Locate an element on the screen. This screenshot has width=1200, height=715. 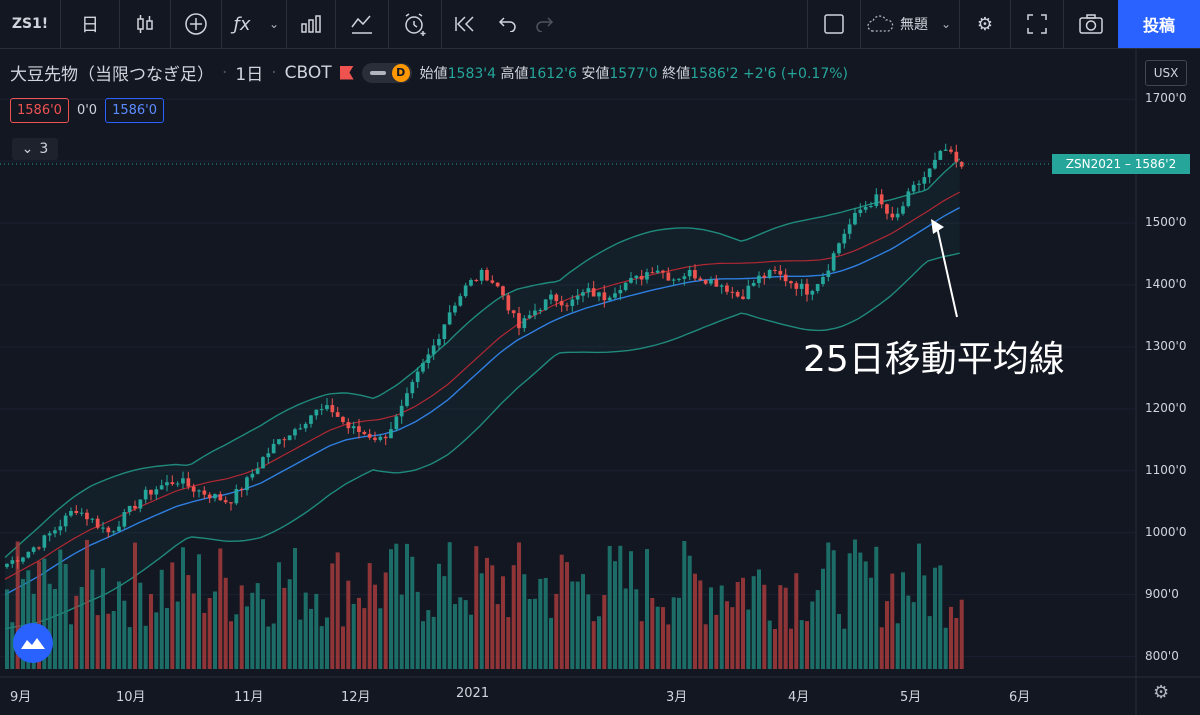
replay-icon is located at coordinates (466, 24).